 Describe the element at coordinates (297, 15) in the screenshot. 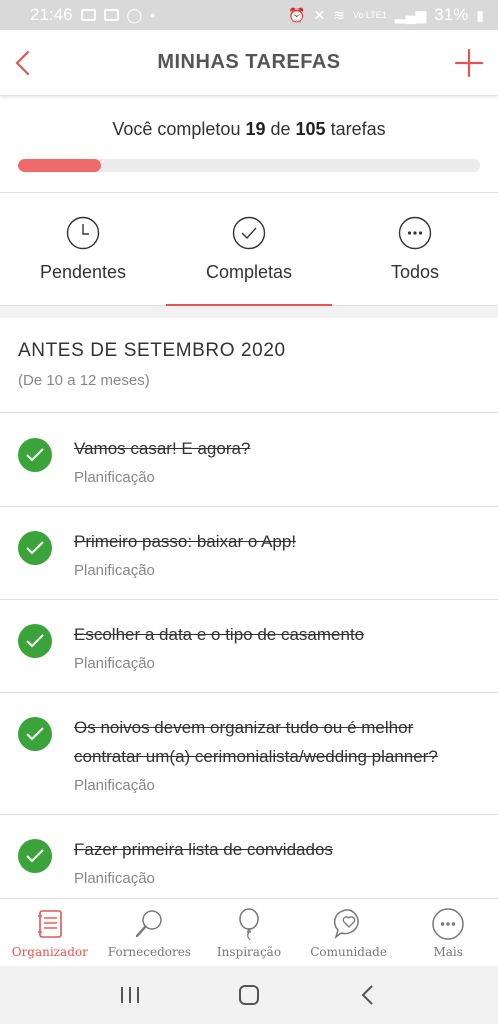

I see `alarm-icon: ⏰` at that location.